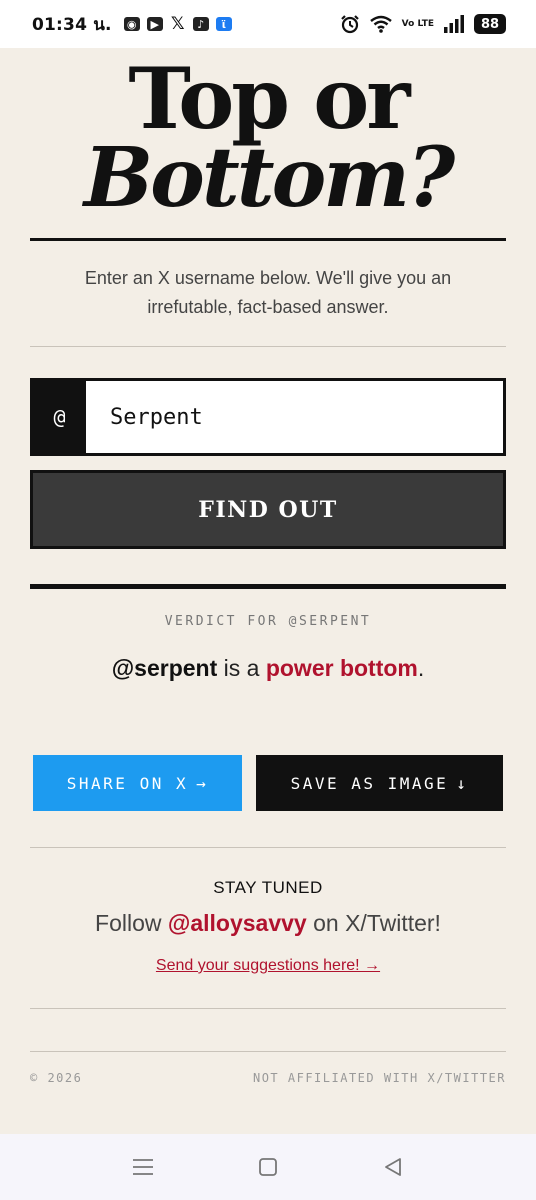 The image size is (536, 1200). Describe the element at coordinates (294, 417) in the screenshot. I see `username-input` at that location.